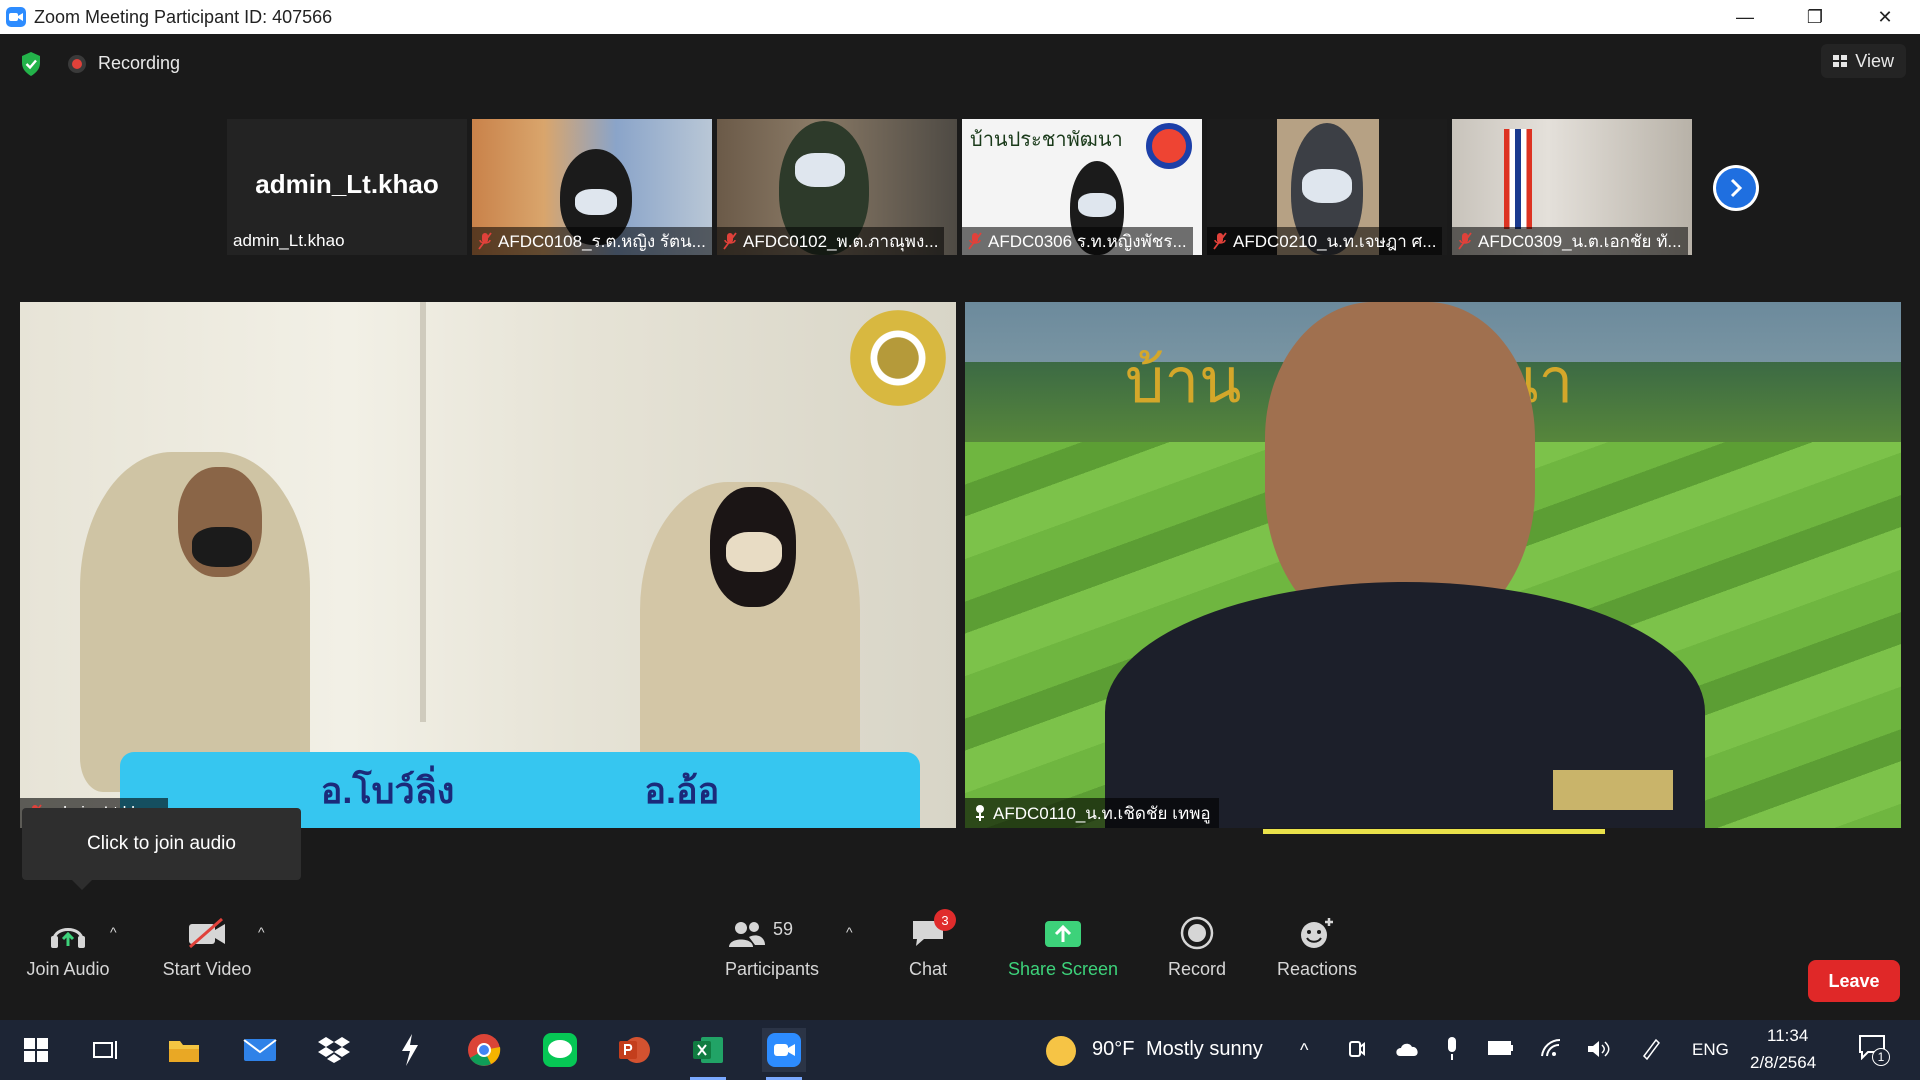 Image resolution: width=1920 pixels, height=1080 pixels. I want to click on headphones-icon, so click(68, 933).